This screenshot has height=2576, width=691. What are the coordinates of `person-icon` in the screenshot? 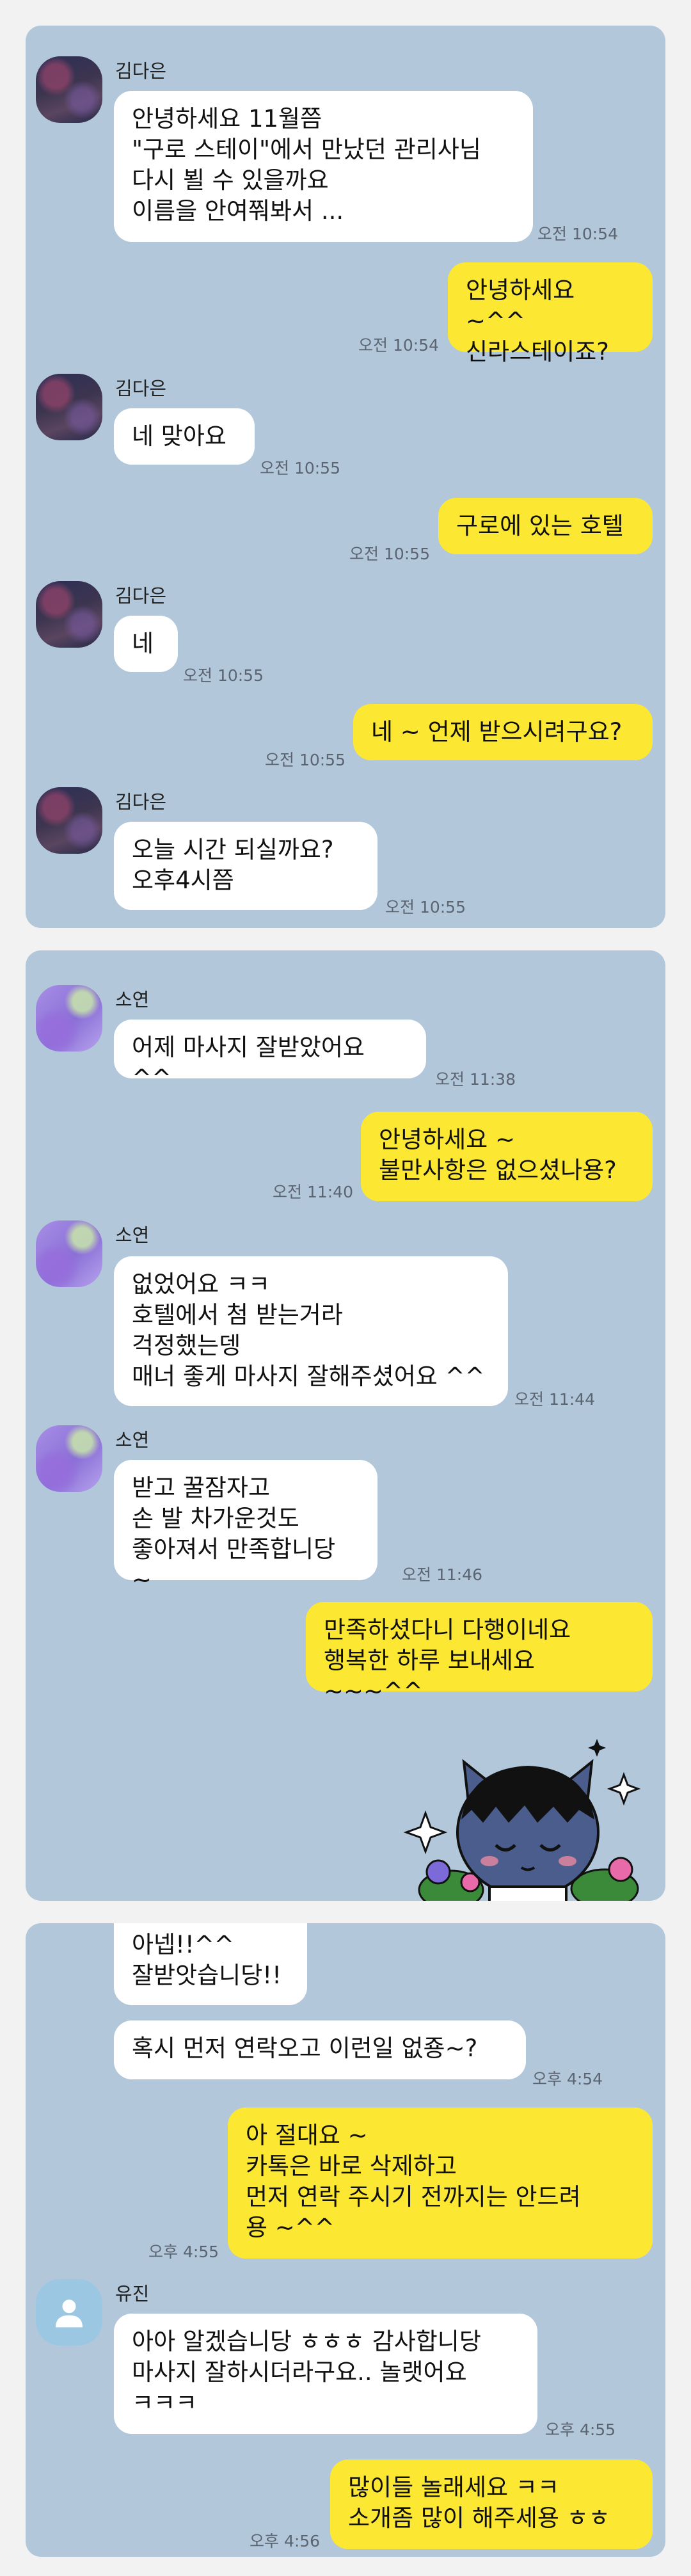 It's located at (69, 2314).